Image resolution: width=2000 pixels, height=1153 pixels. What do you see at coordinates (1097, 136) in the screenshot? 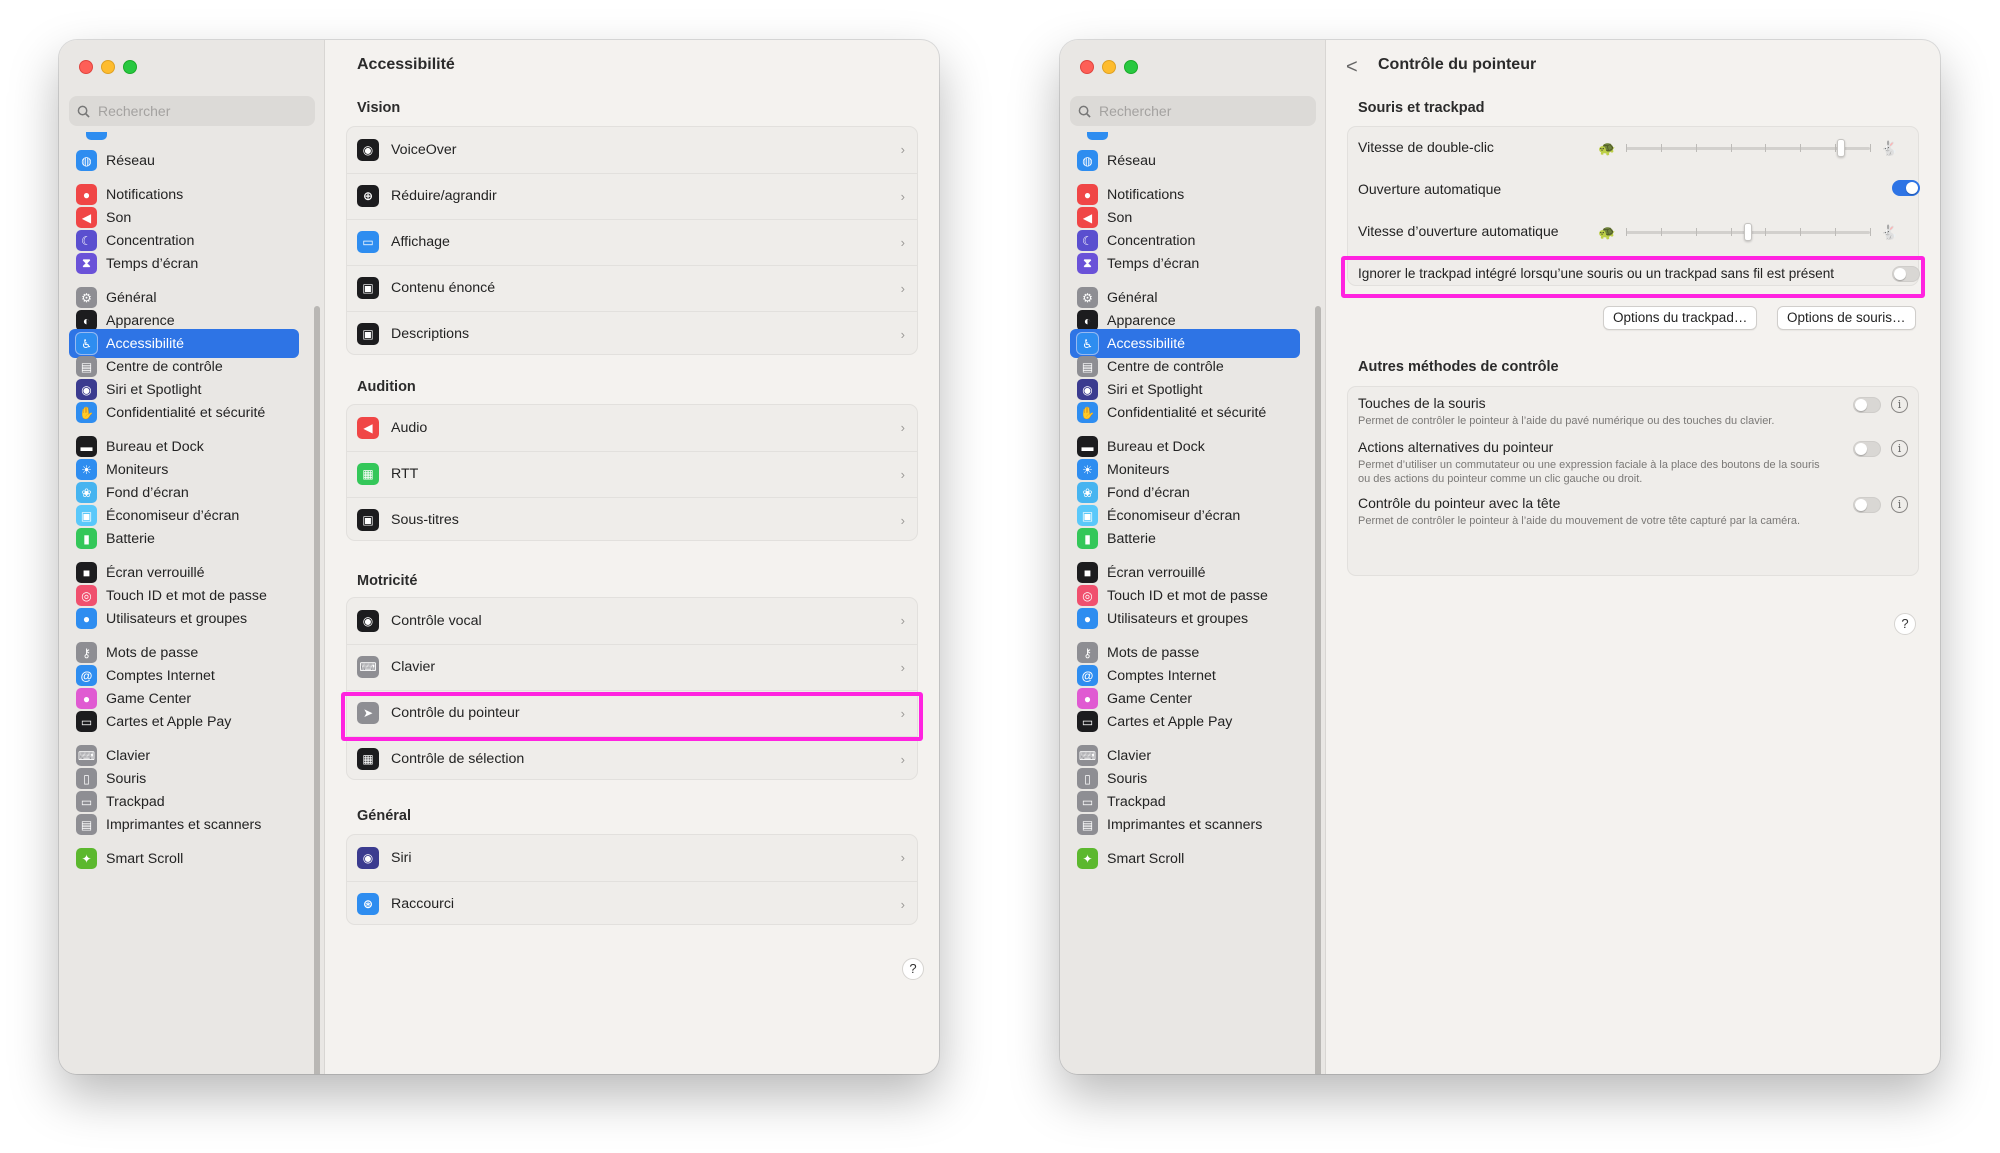
I see `partially-visible-icon` at bounding box center [1097, 136].